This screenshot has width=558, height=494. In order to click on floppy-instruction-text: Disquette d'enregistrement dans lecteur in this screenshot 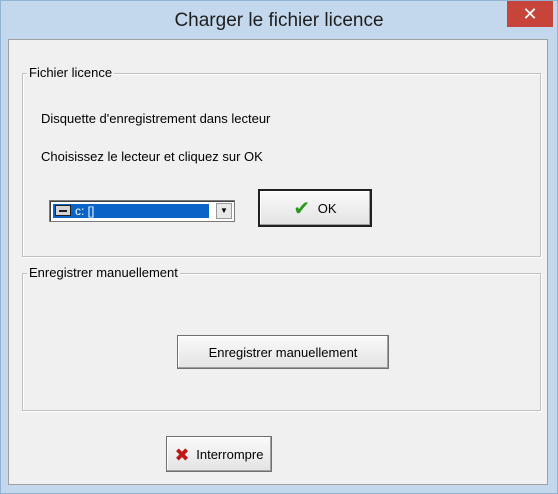, I will do `click(156, 118)`.